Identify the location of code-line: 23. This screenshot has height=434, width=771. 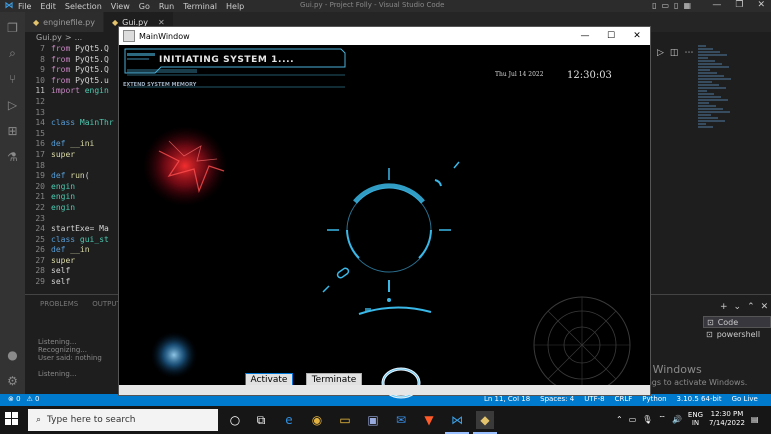
(72, 219).